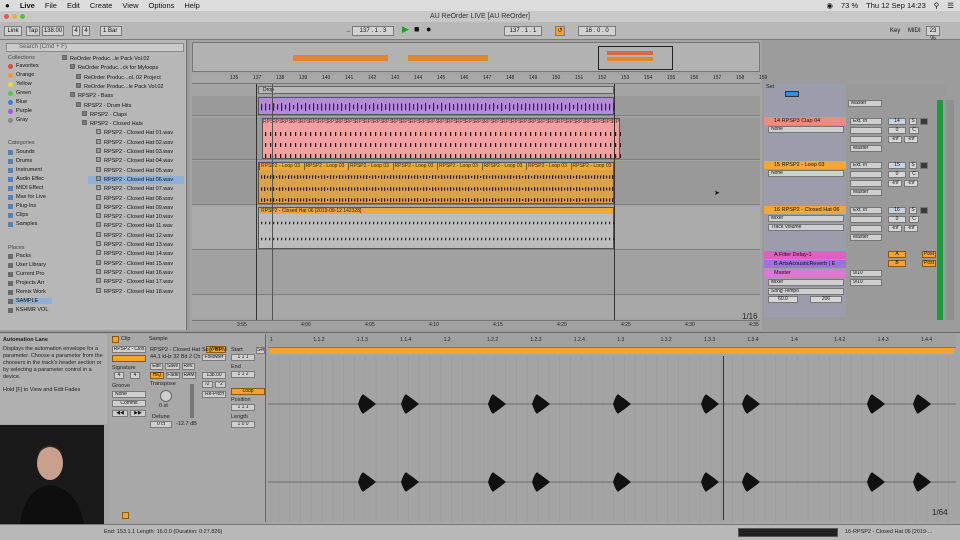 The height and width of the screenshot is (540, 960). What do you see at coordinates (6, 16) in the screenshot?
I see `close-window-button` at bounding box center [6, 16].